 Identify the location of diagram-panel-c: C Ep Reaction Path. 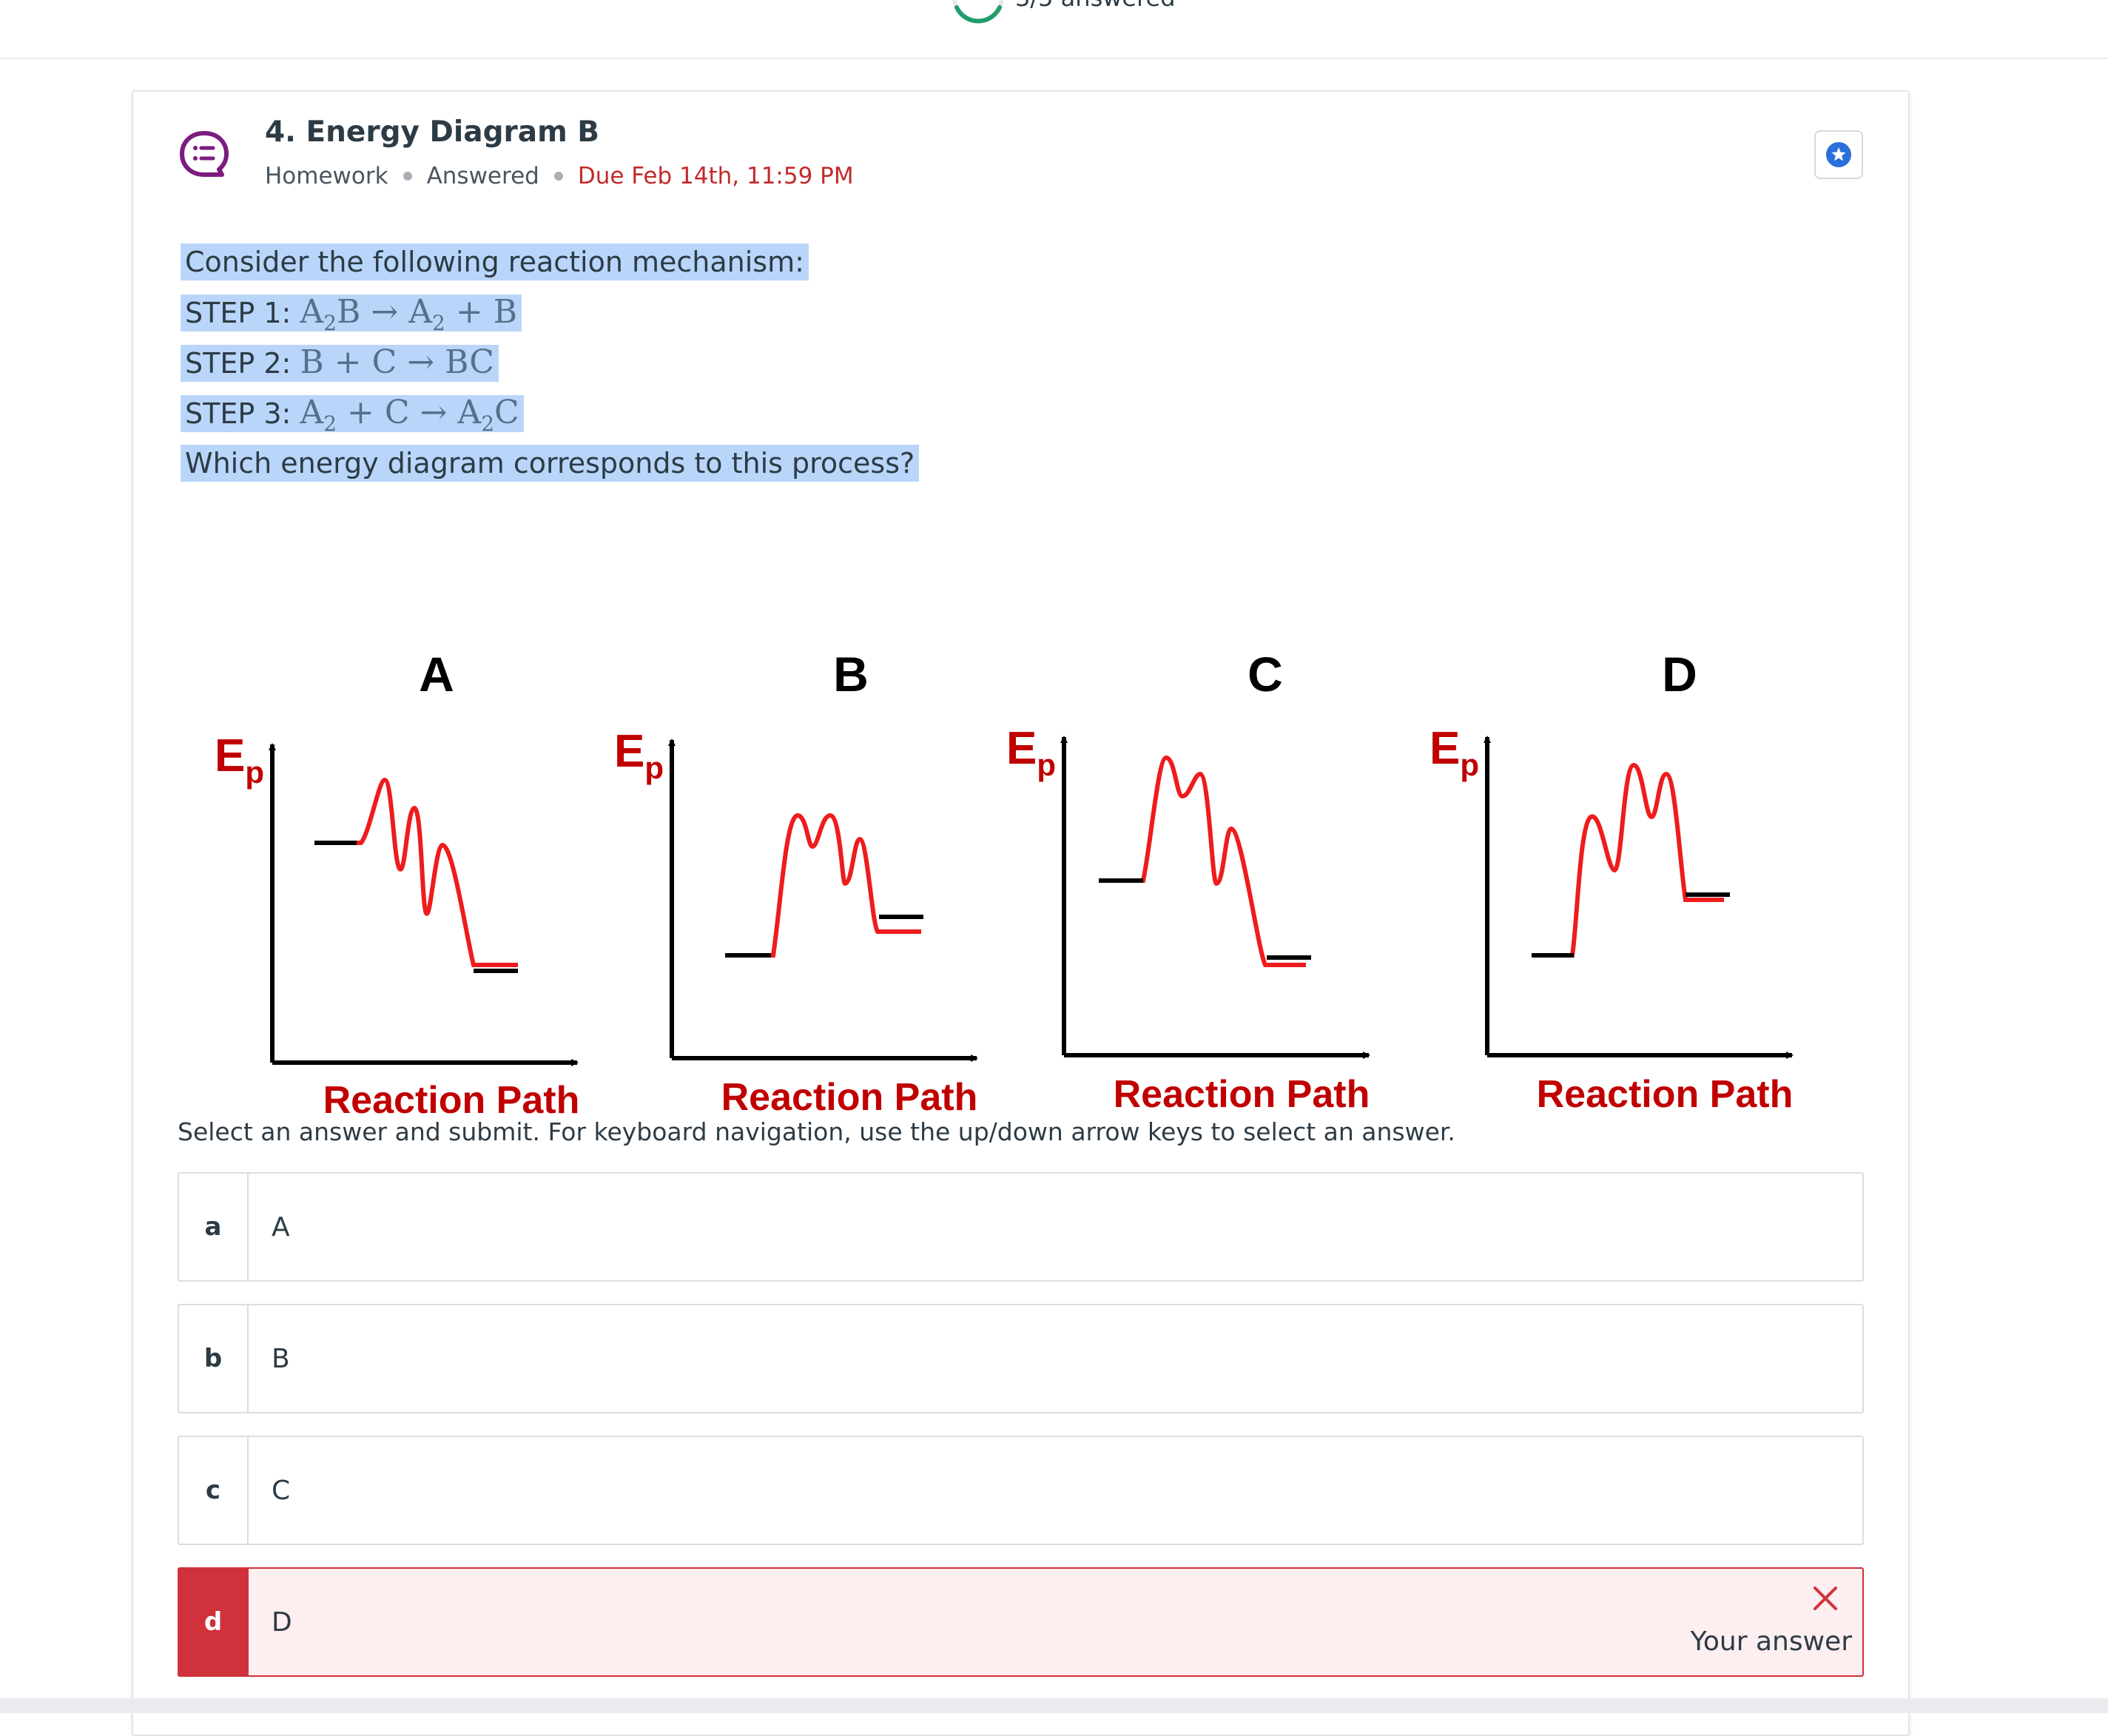
(1188, 881).